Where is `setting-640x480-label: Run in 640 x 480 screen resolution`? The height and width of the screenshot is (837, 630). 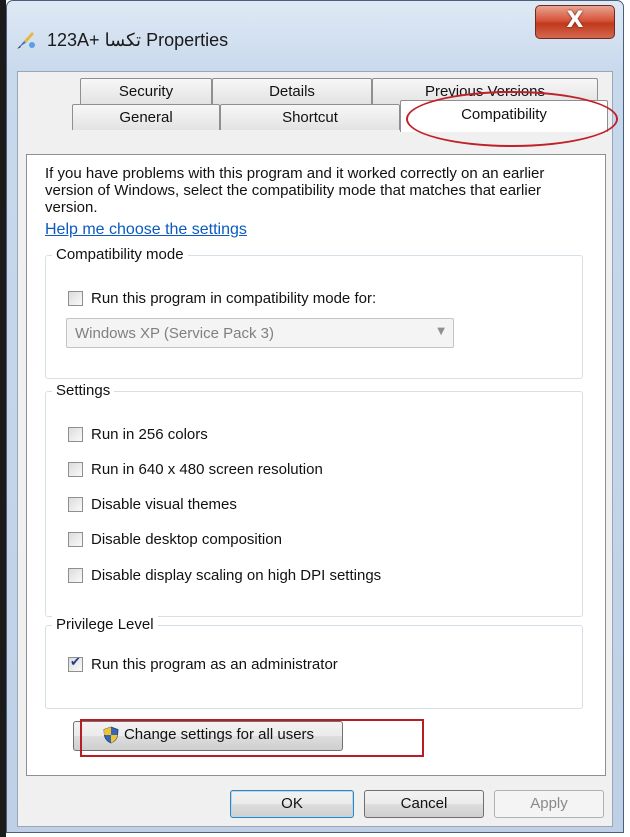
setting-640x480-label: Run in 640 x 480 screen resolution is located at coordinates (207, 469).